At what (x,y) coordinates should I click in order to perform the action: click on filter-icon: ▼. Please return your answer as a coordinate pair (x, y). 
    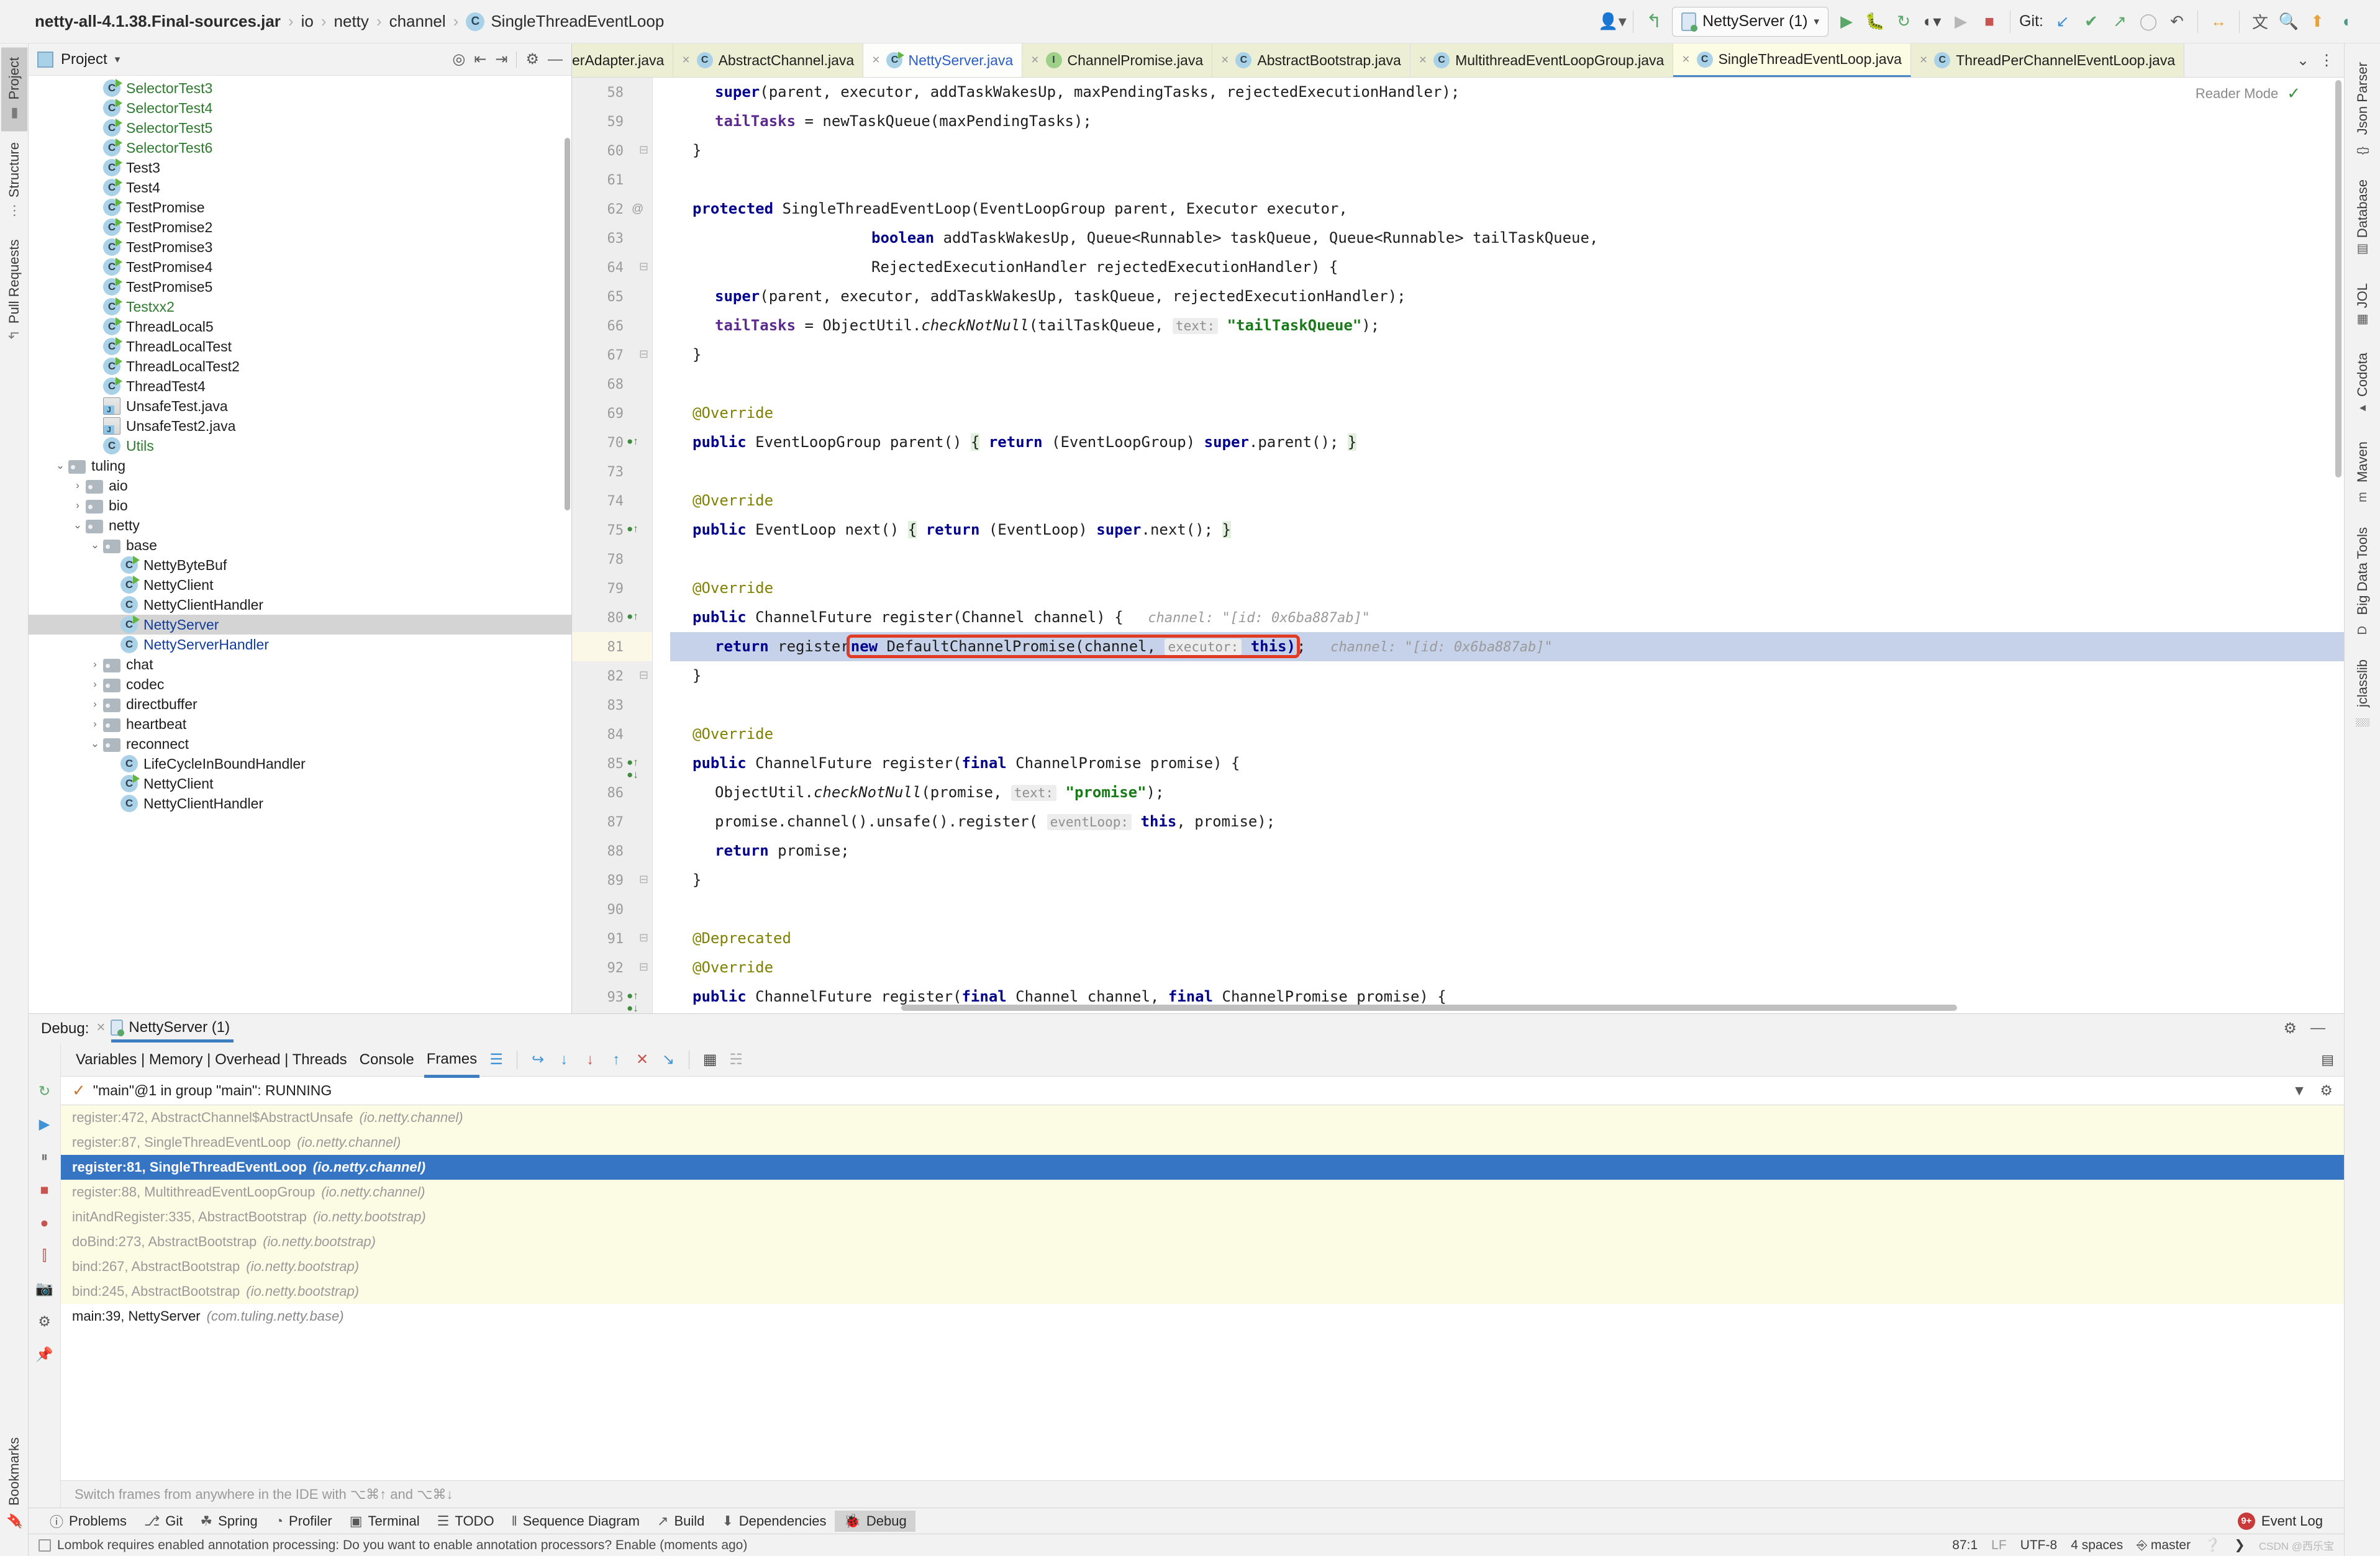
    Looking at the image, I should click on (2299, 1090).